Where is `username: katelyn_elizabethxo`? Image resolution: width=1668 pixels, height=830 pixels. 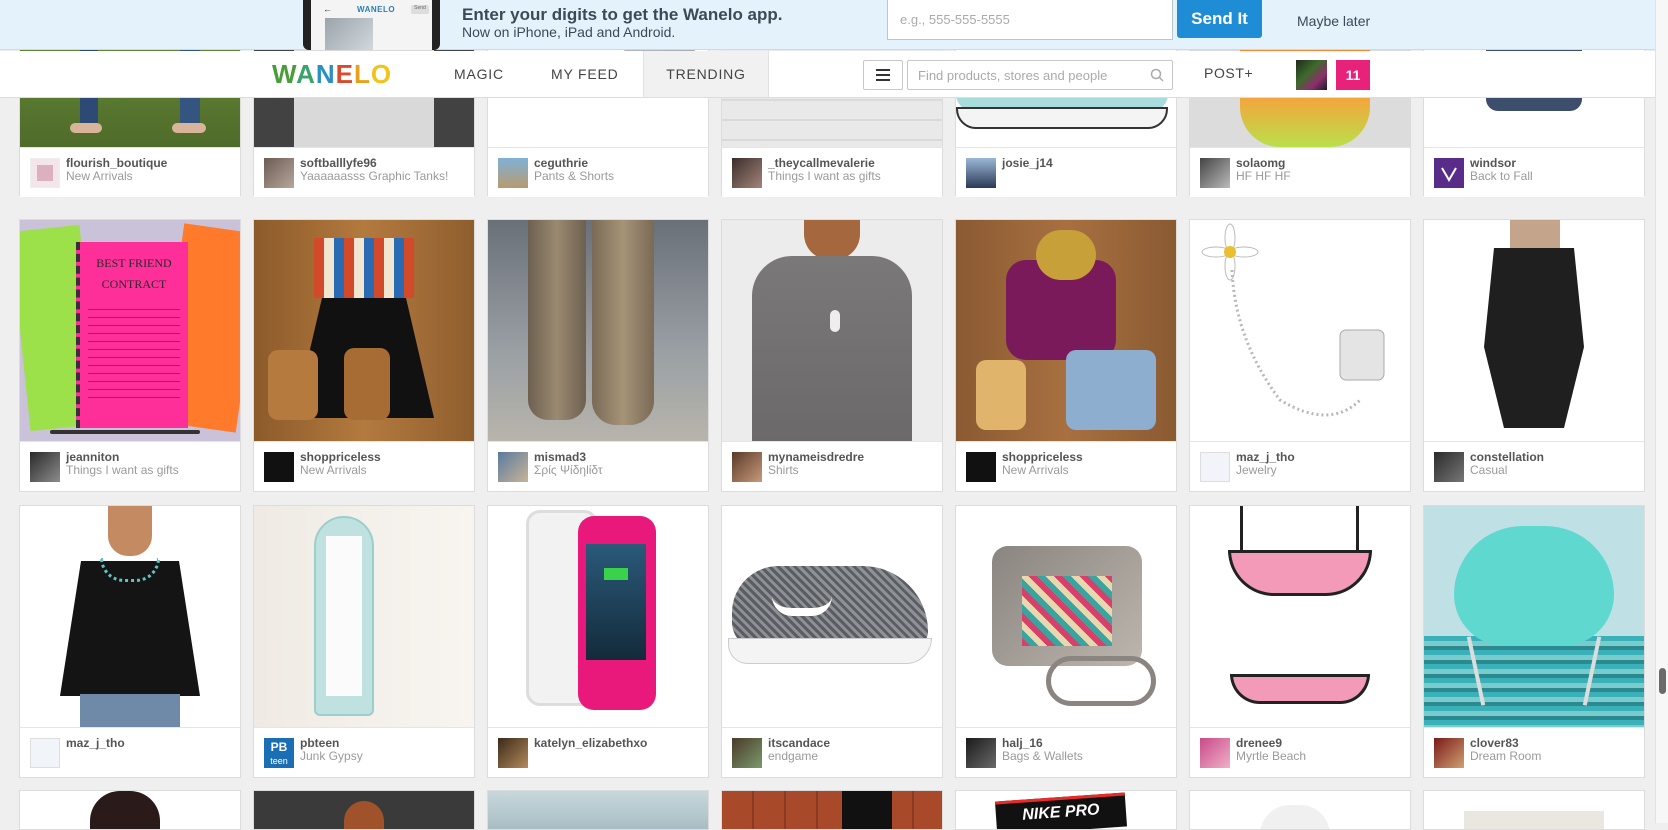 username: katelyn_elizabethxo is located at coordinates (590, 743).